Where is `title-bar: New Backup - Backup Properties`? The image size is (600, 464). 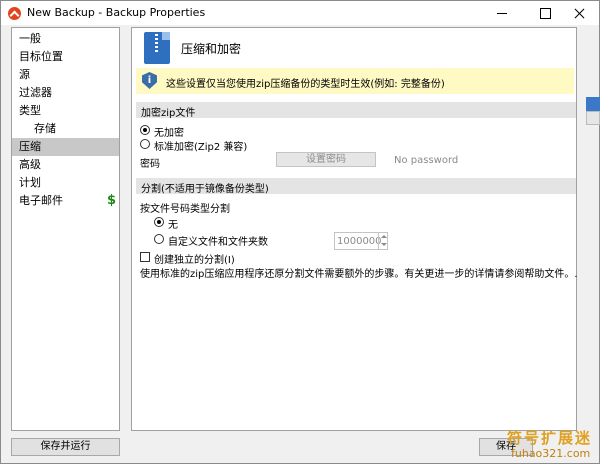
title-bar: New Backup - Backup Properties is located at coordinates (300, 13).